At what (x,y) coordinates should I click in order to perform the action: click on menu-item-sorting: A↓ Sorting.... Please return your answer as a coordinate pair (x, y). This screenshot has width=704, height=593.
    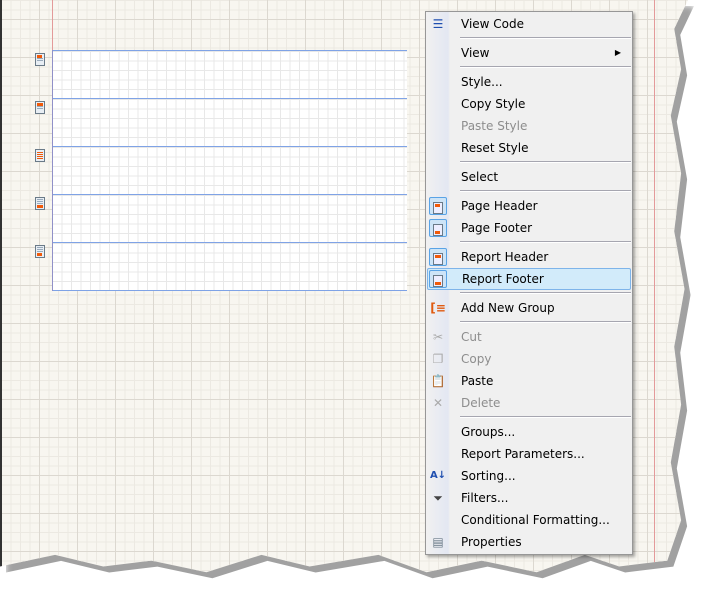
    Looking at the image, I should click on (529, 476).